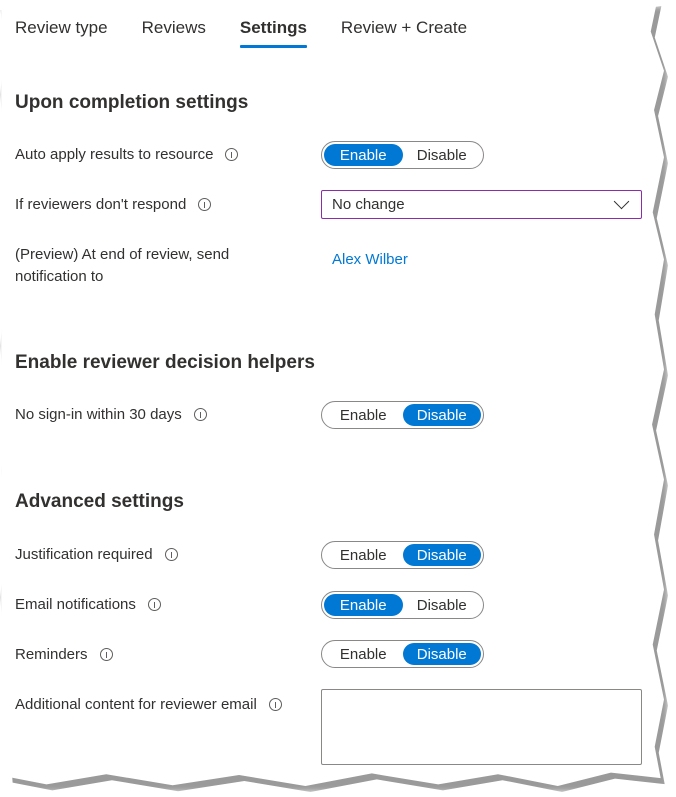  Describe the element at coordinates (363, 654) in the screenshot. I see `reminders-enable-option: Enable` at that location.